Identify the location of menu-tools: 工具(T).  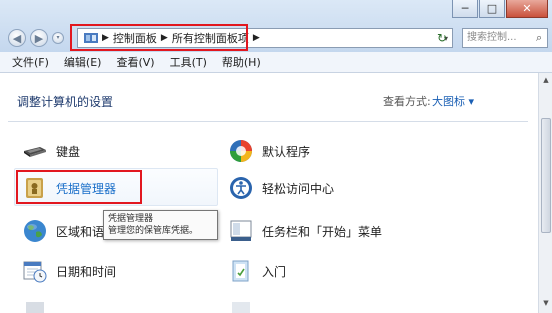
(188, 62).